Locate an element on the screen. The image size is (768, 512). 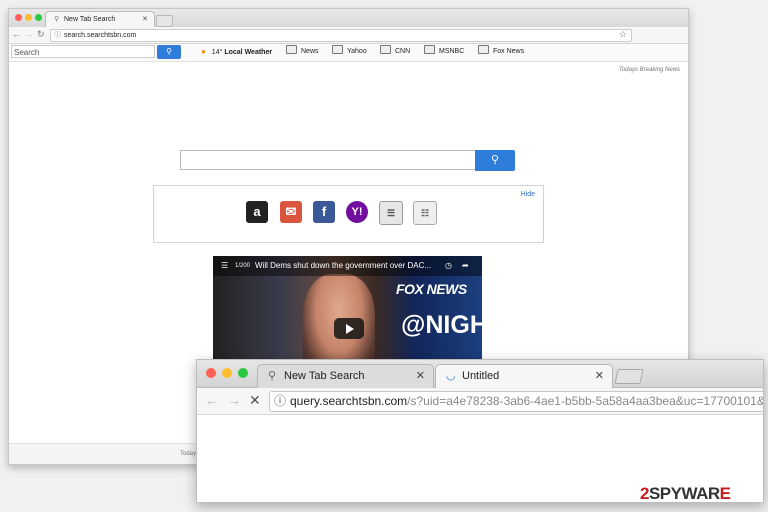
playlist-icon: ☰ is located at coordinates (224, 266).